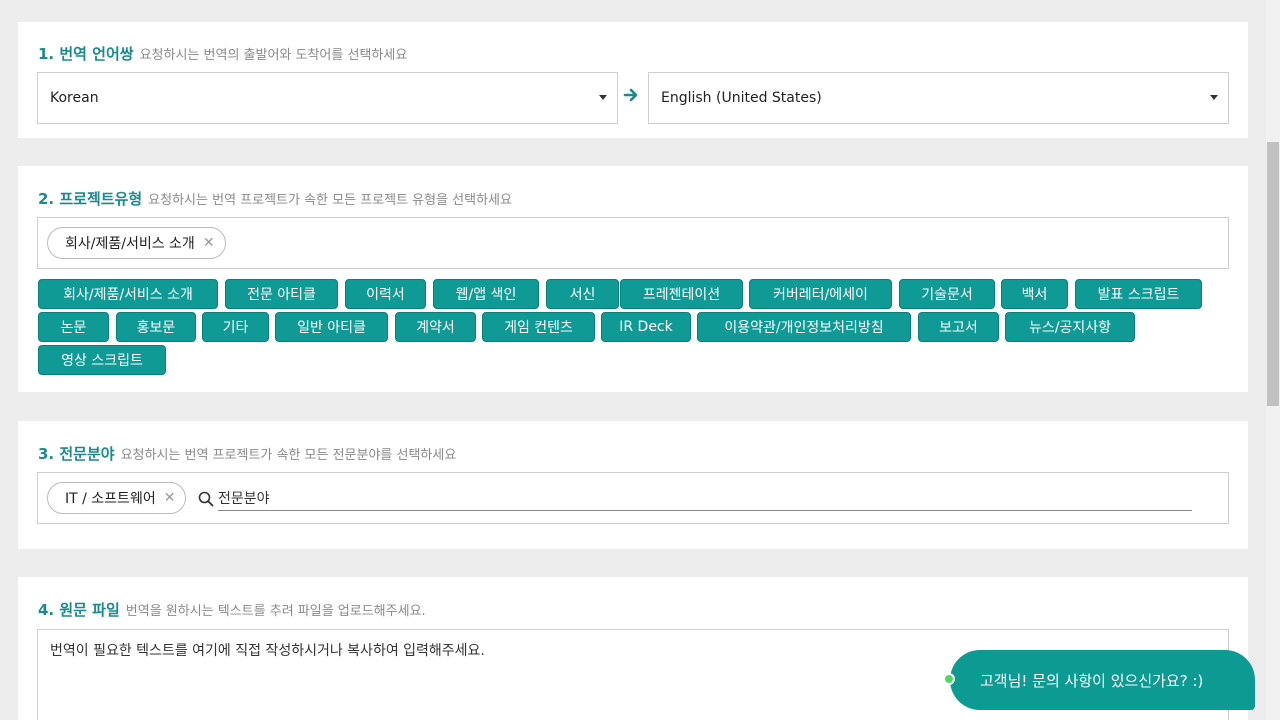 The width and height of the screenshot is (1280, 720). I want to click on source-file-header: 4. 원문 파일 번역을 원하시는 텍스트를 추려 파일을 업로드해주세요., so click(232, 609).